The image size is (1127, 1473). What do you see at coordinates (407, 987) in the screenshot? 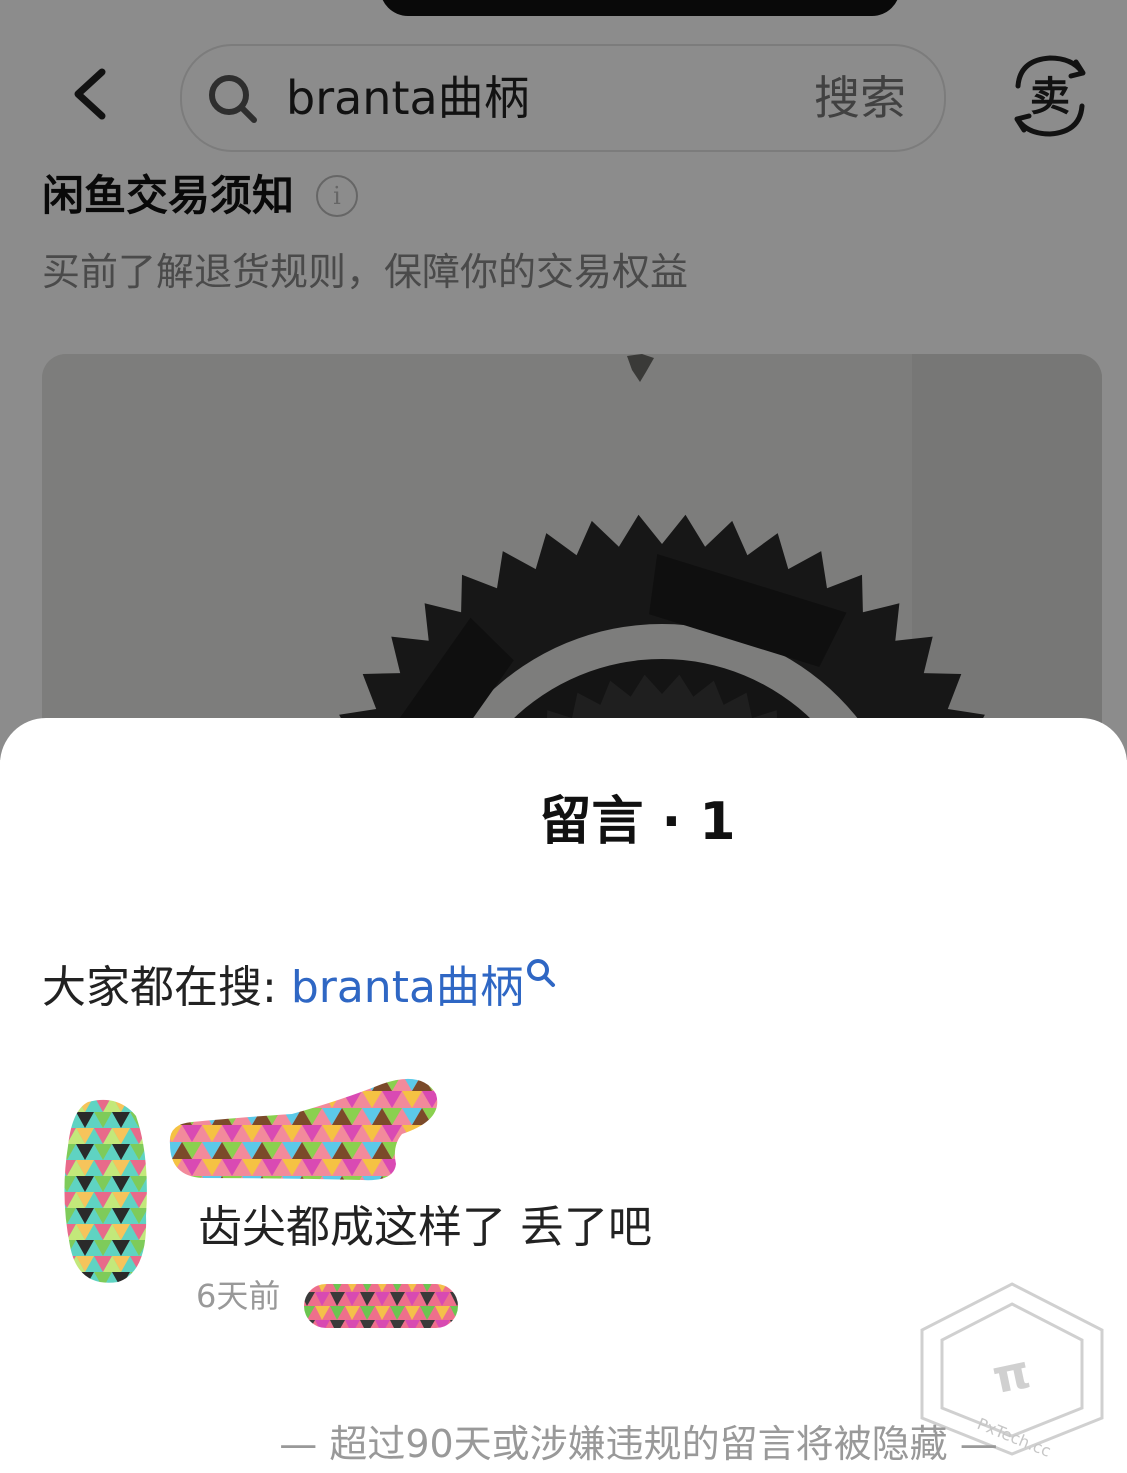
I see `trending-term-link: branta曲柄` at bounding box center [407, 987].